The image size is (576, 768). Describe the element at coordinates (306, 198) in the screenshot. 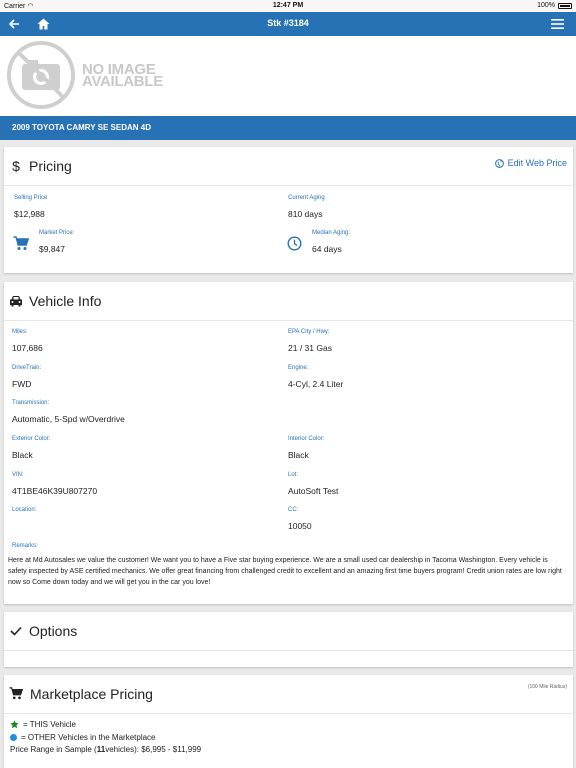

I see `current-aging-label: Current Aging` at that location.